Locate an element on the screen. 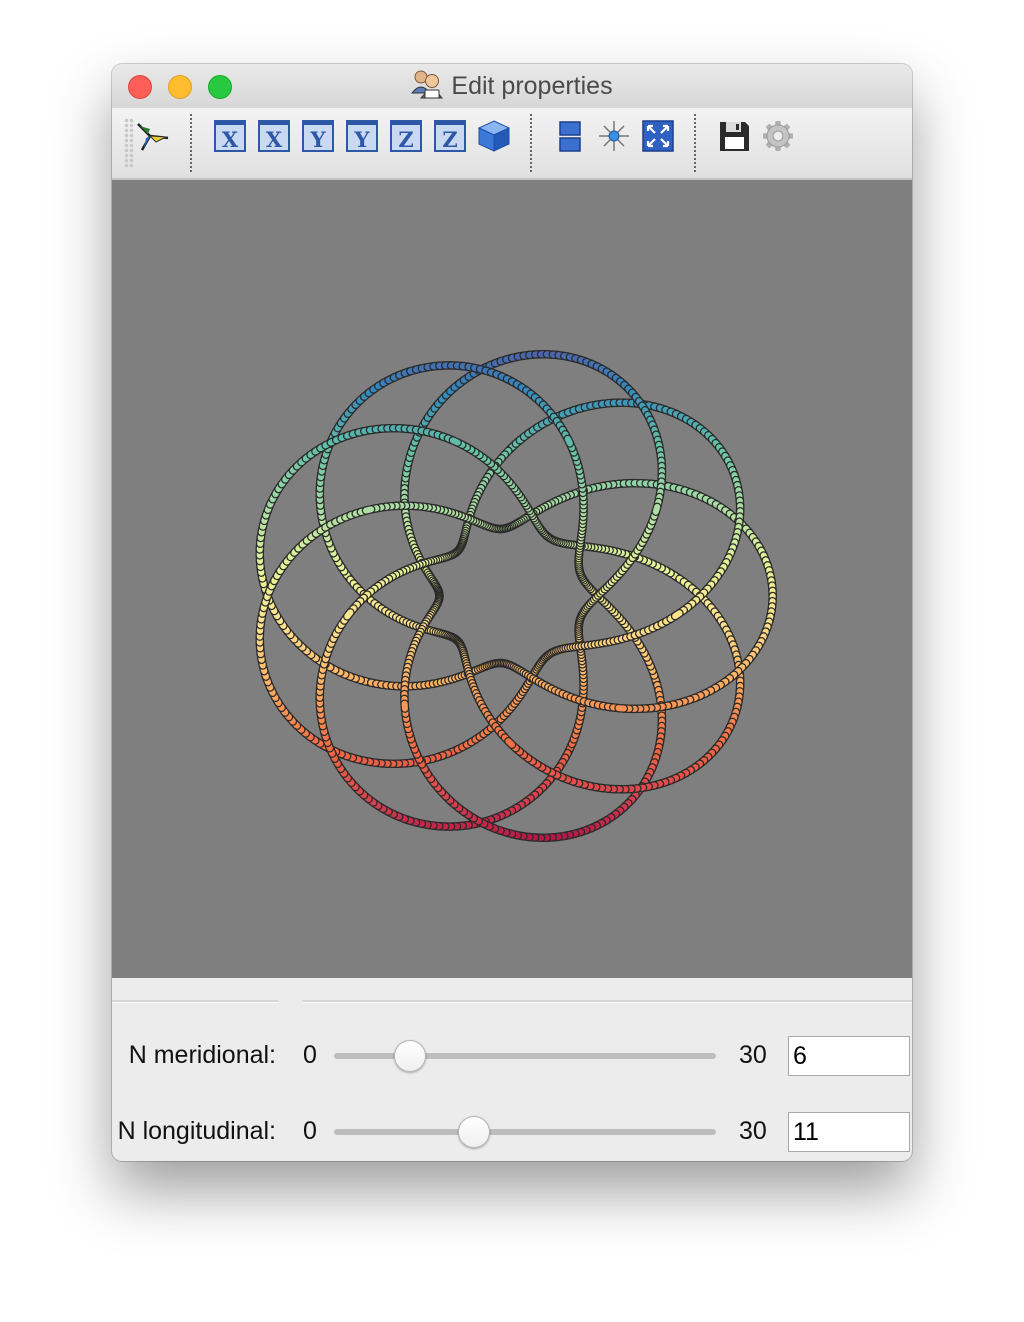  meridional-slider is located at coordinates (525, 1056).